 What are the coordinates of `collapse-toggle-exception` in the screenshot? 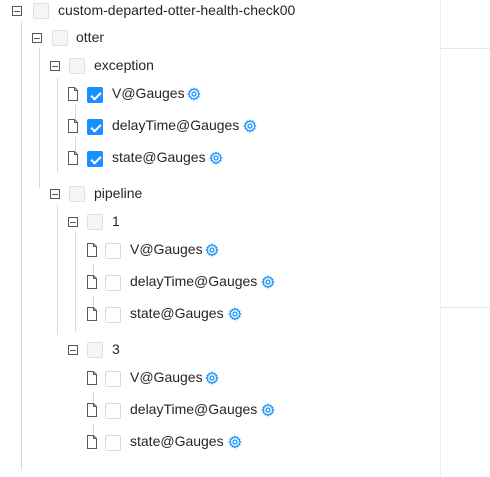 It's located at (55, 66).